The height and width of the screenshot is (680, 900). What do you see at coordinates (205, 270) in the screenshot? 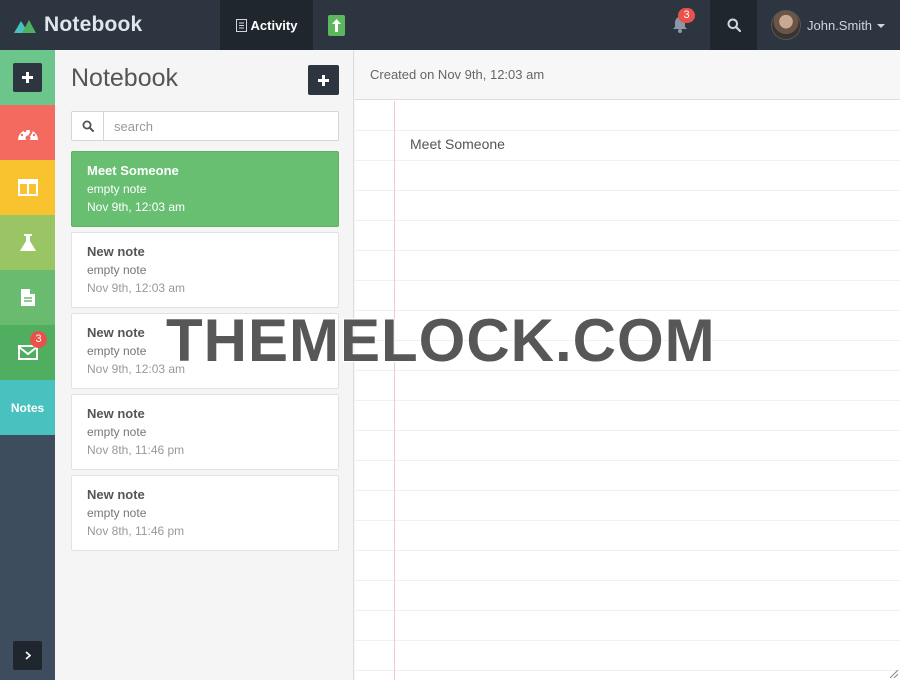
I see `note-list-item: New note empty note Nov 9th, 12:03 am` at bounding box center [205, 270].